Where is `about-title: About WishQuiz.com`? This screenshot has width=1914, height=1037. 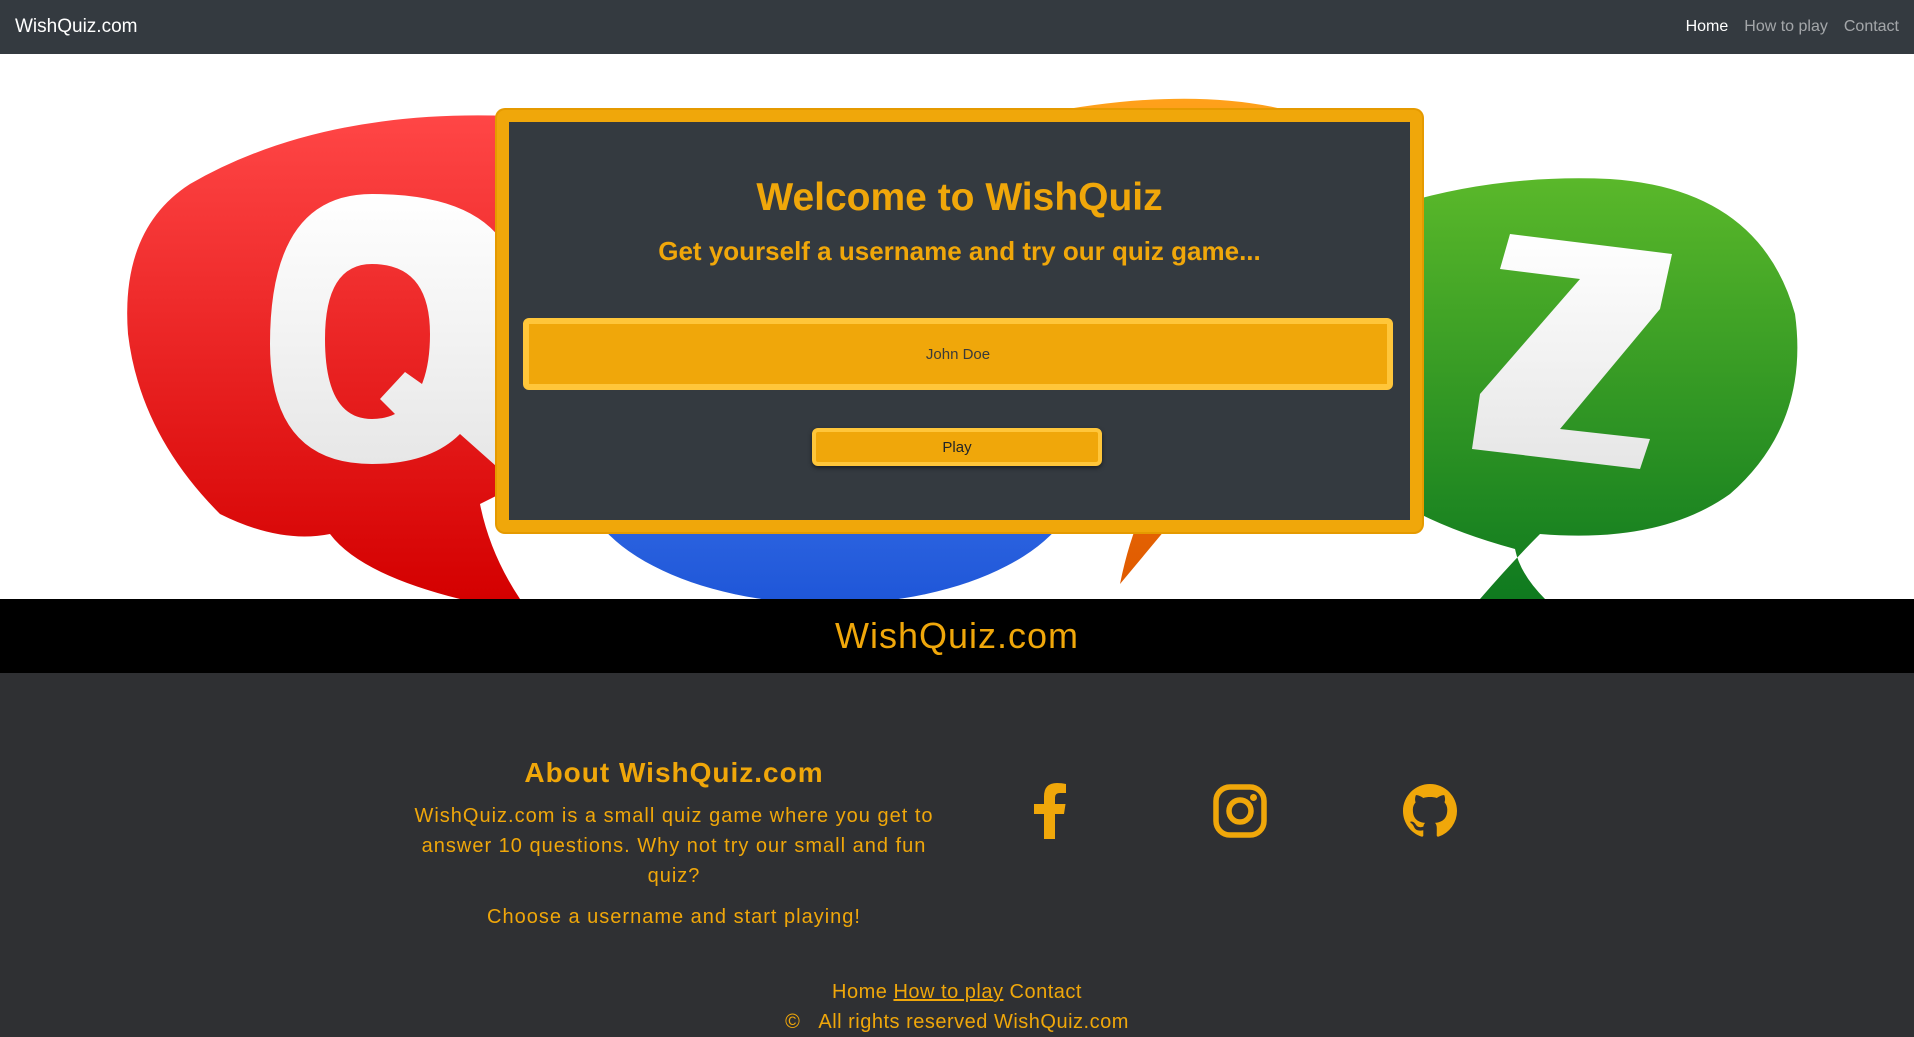
about-title: About WishQuiz.com is located at coordinates (674, 772).